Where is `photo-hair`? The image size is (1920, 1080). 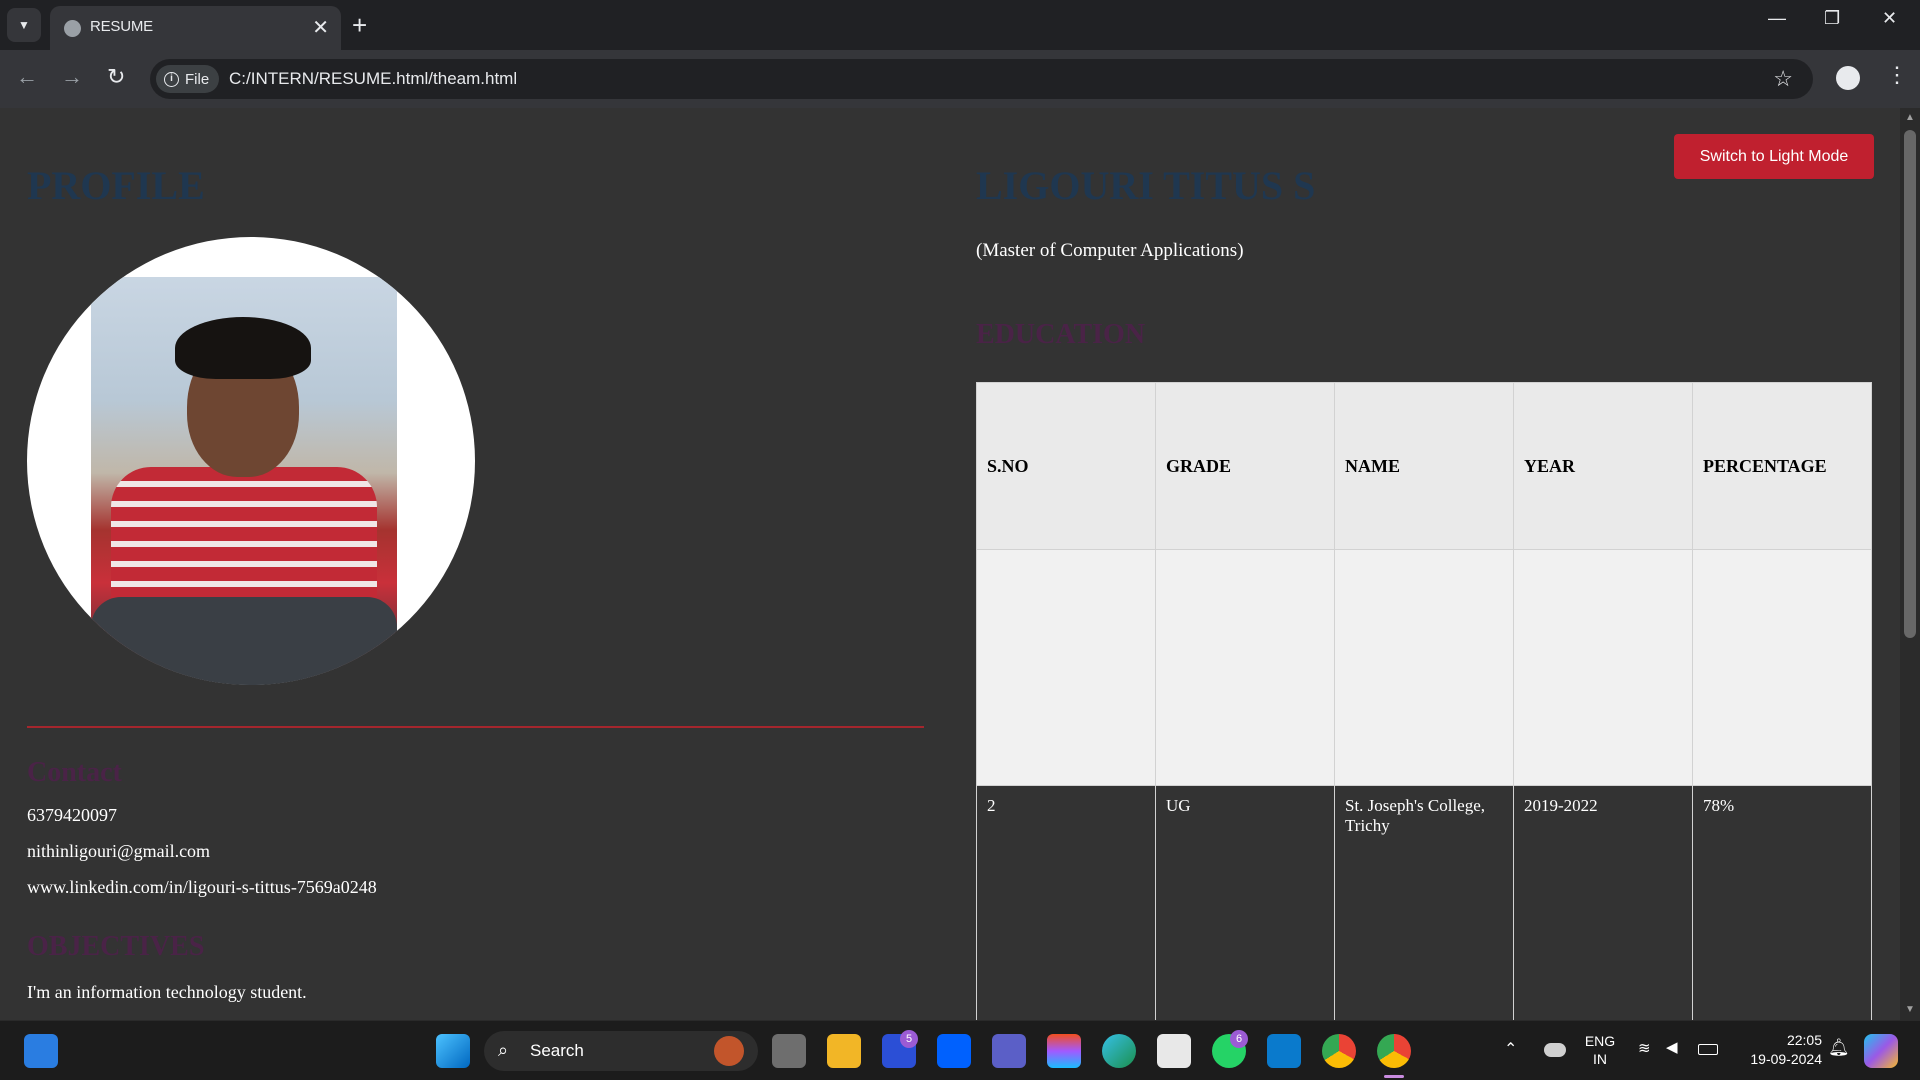 photo-hair is located at coordinates (243, 348).